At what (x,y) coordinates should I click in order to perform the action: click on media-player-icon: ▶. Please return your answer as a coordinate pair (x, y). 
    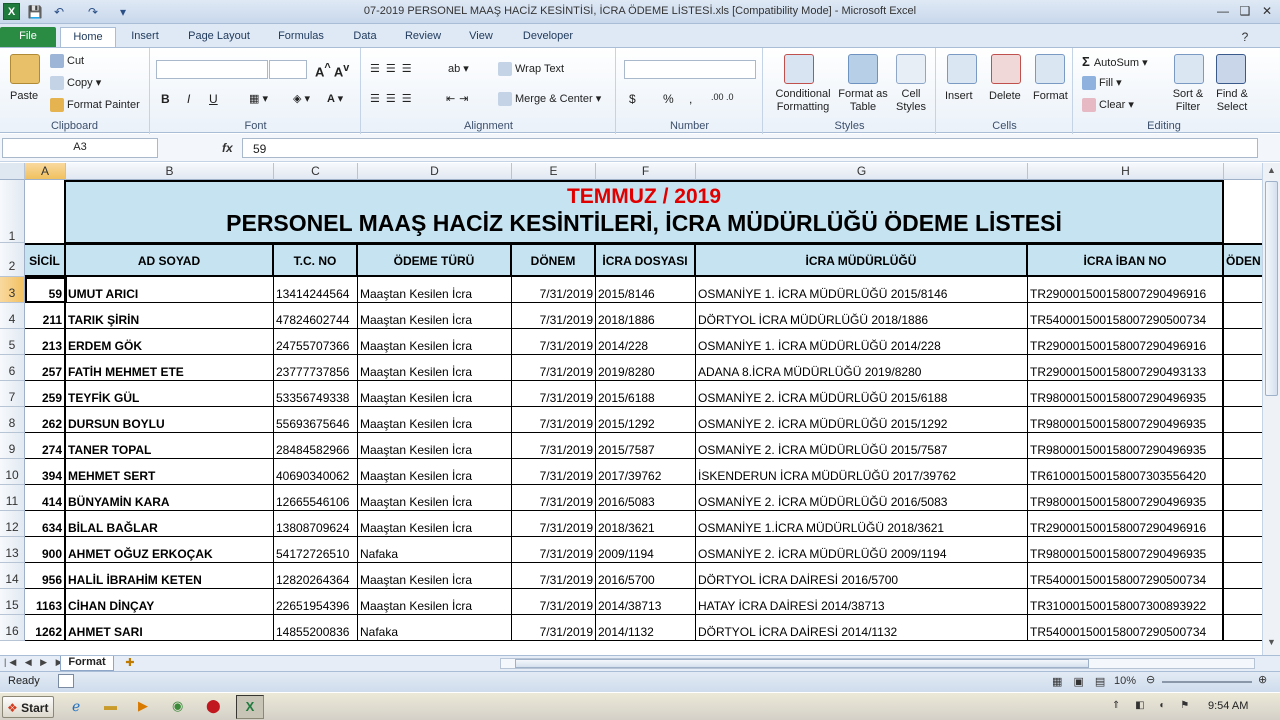
    Looking at the image, I should click on (143, 706).